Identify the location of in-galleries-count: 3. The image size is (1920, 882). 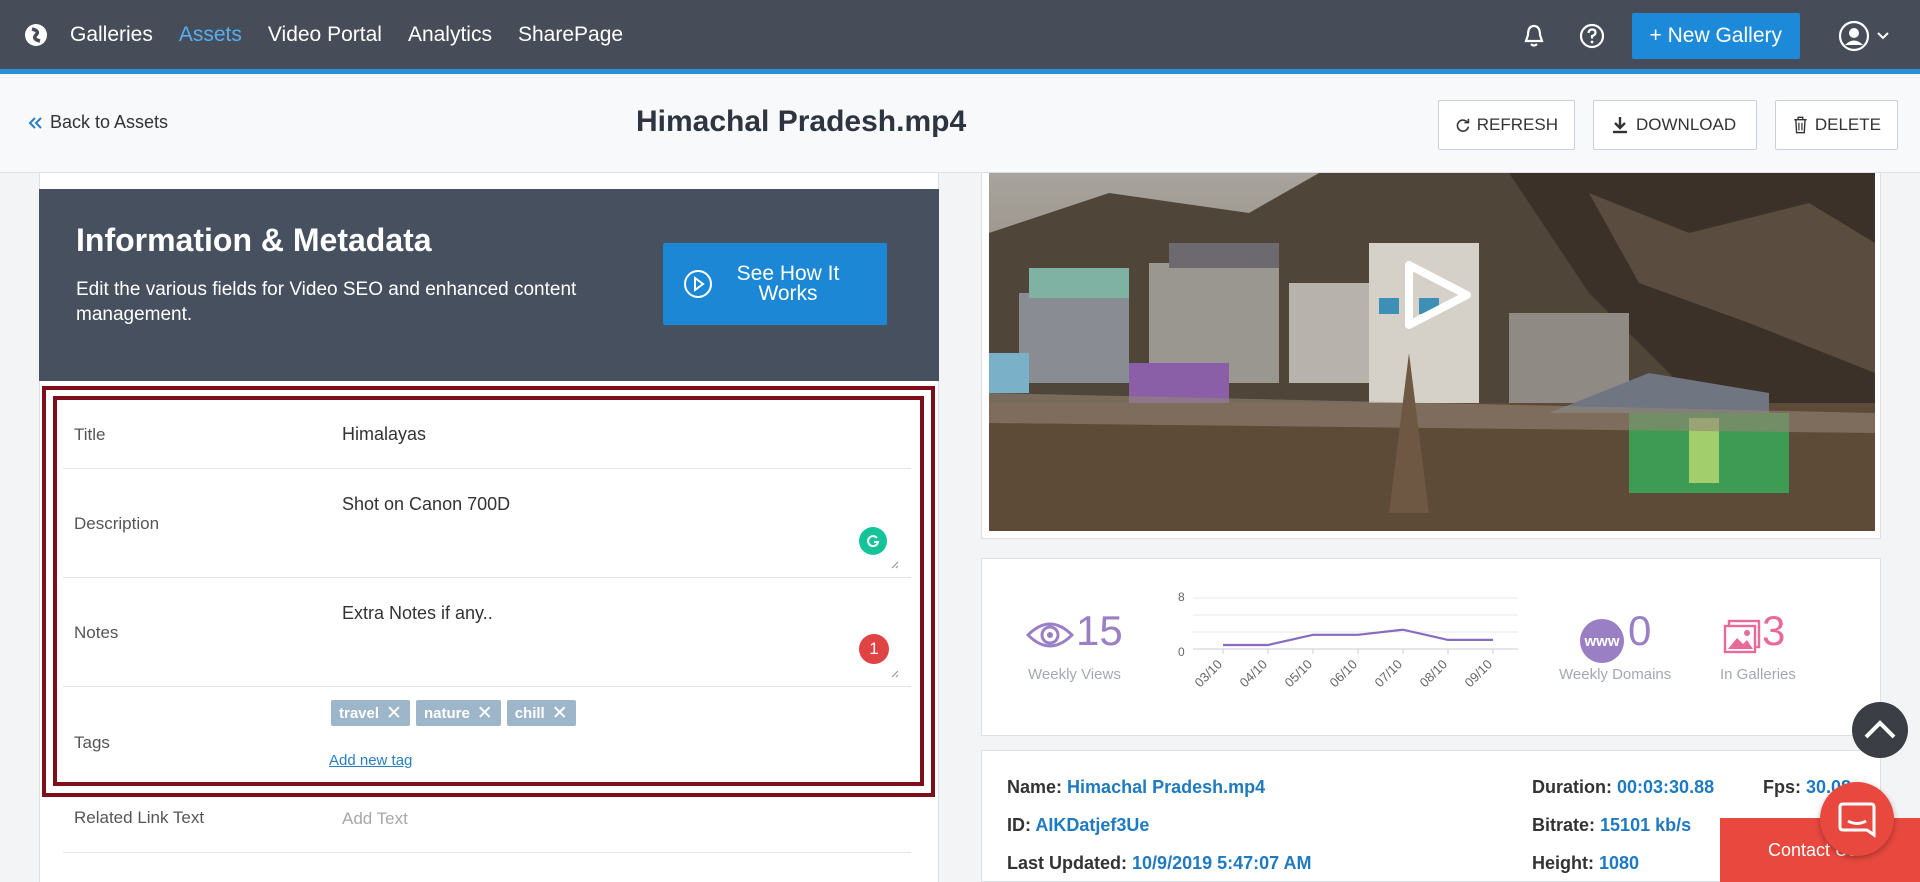
(1774, 630).